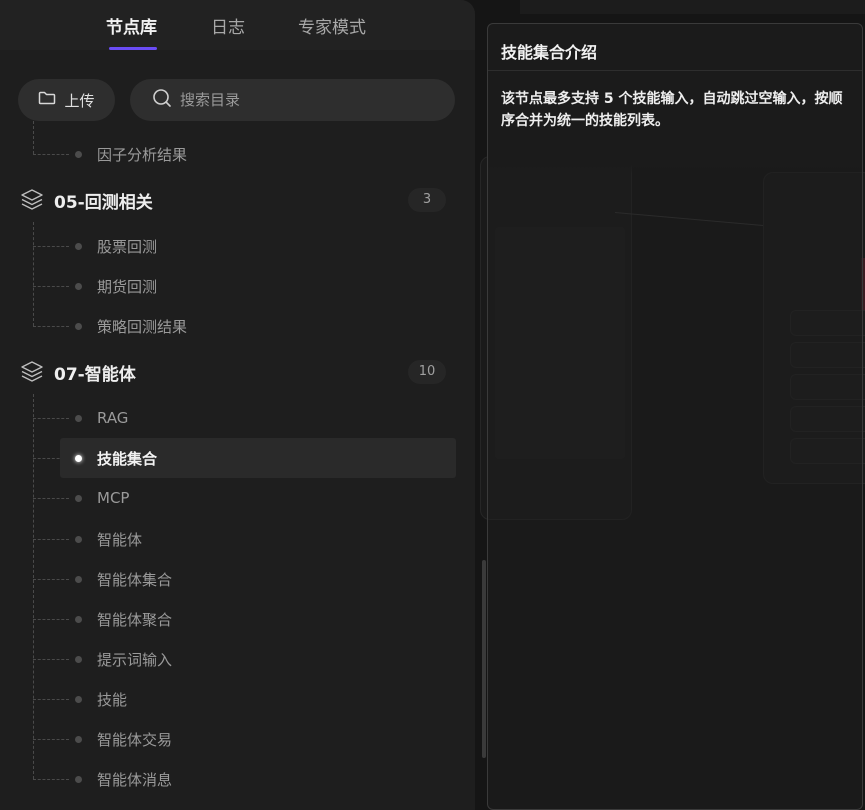 Image resolution: width=865 pixels, height=810 pixels. What do you see at coordinates (120, 539) in the screenshot?
I see `tree-leaf-label: 智能体` at bounding box center [120, 539].